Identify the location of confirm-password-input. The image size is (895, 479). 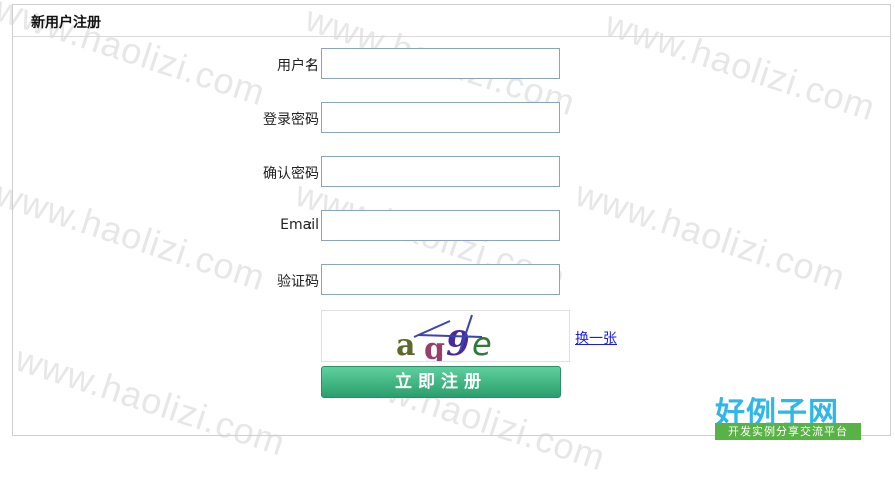
(440, 171).